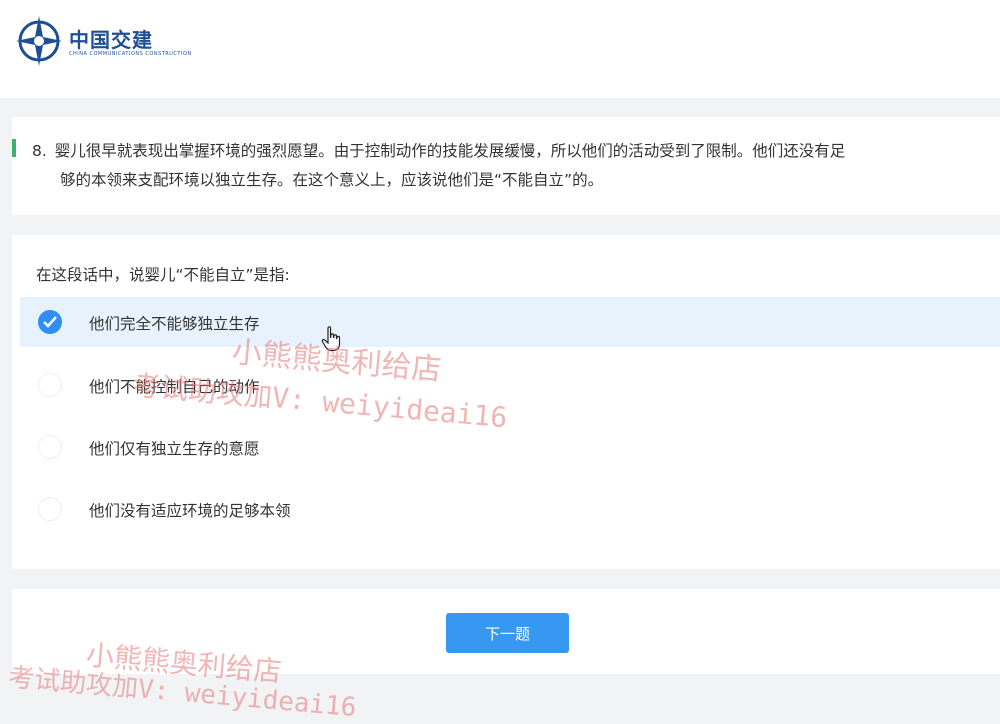 The image size is (1000, 724). I want to click on header: 中国交建 CHINA COMMUNICATIONS CONSTRUCTION, so click(500, 49).